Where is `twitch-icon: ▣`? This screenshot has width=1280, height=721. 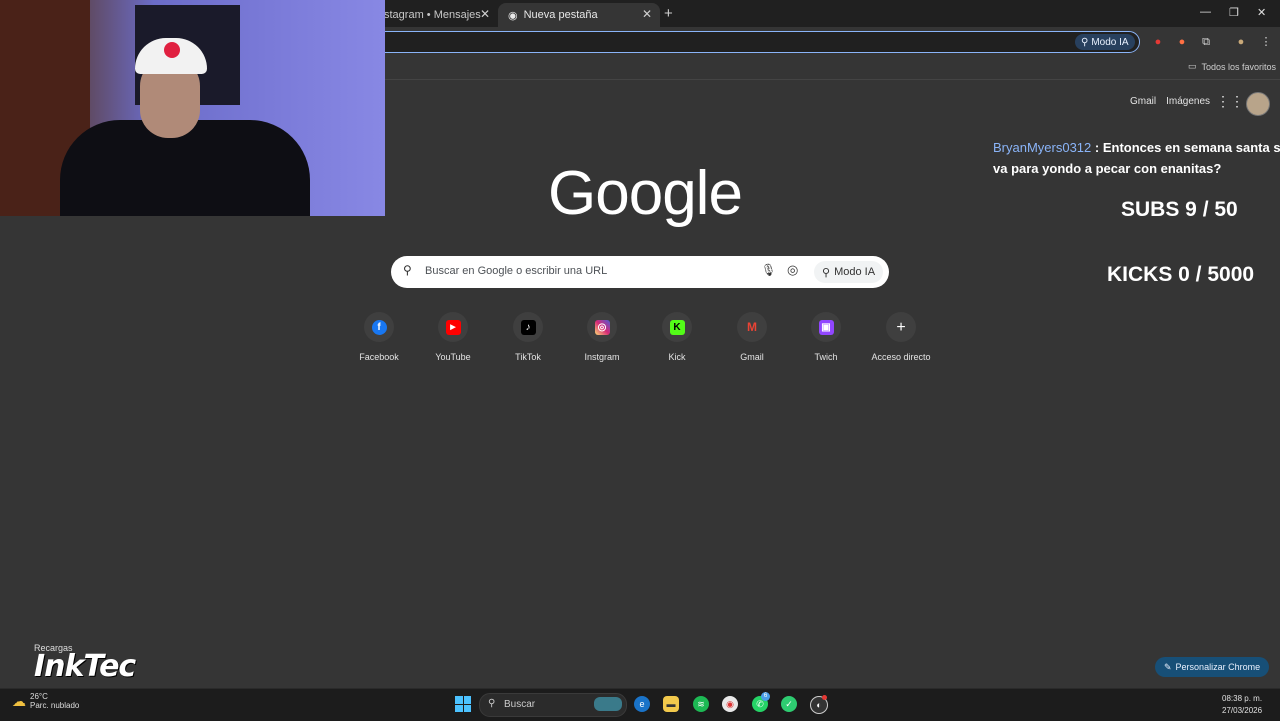 twitch-icon: ▣ is located at coordinates (826, 327).